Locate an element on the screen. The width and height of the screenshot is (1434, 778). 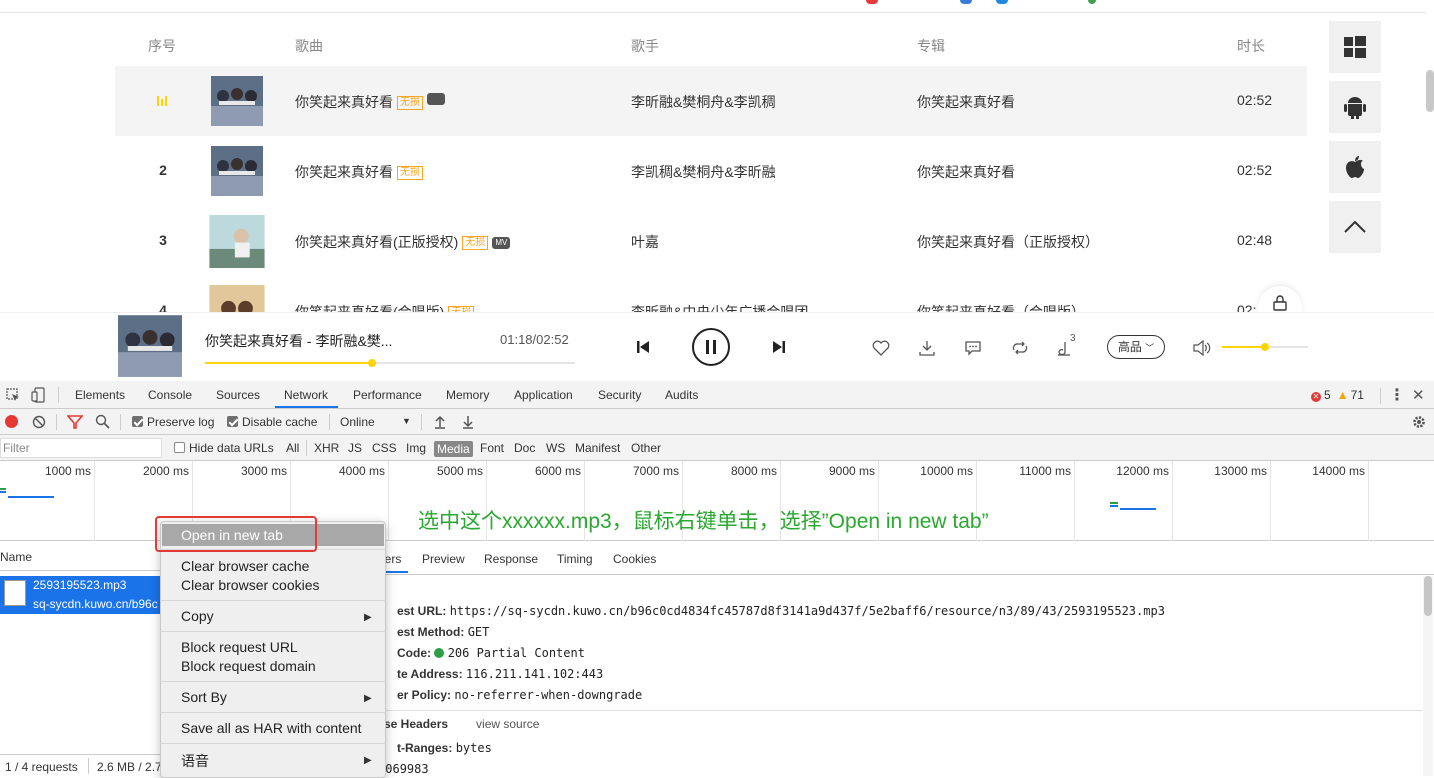
song-artist: 李凯稠&樊桐舟&李昕融 is located at coordinates (703, 172).